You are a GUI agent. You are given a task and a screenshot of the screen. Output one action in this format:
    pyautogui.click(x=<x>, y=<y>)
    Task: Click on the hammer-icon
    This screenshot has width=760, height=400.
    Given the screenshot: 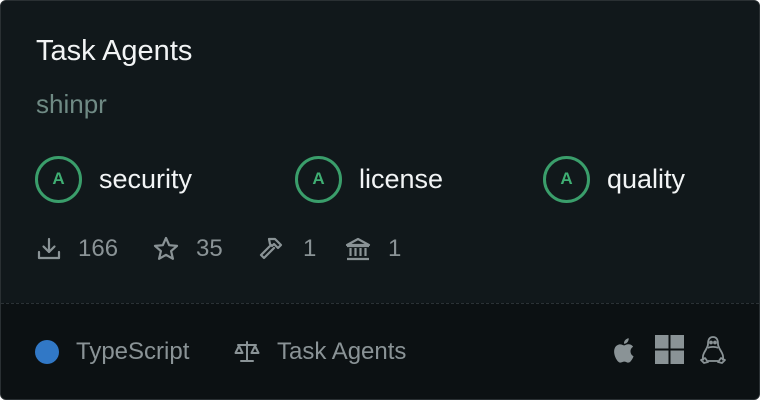 What is the action you would take?
    pyautogui.click(x=271, y=248)
    